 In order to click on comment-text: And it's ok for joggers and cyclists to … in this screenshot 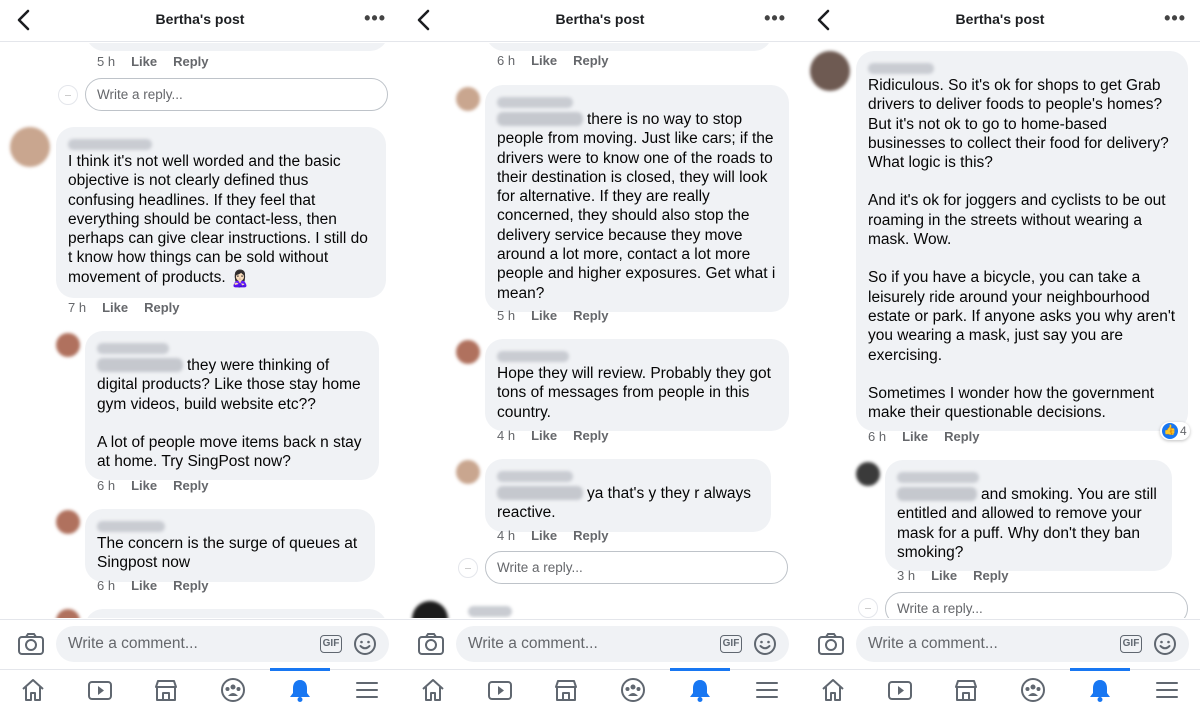, I will do `click(1017, 220)`.